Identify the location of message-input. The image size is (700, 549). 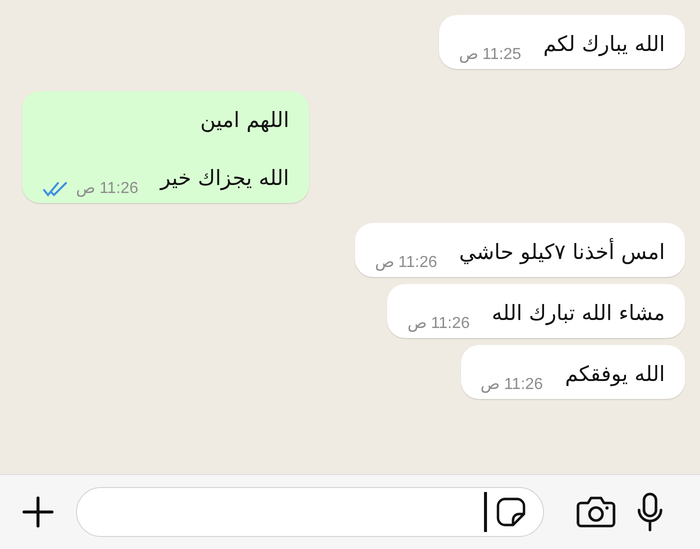
(310, 512).